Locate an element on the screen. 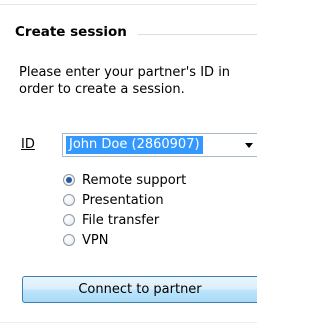 The height and width of the screenshot is (329, 320). radio-label: Presentation is located at coordinates (123, 200).